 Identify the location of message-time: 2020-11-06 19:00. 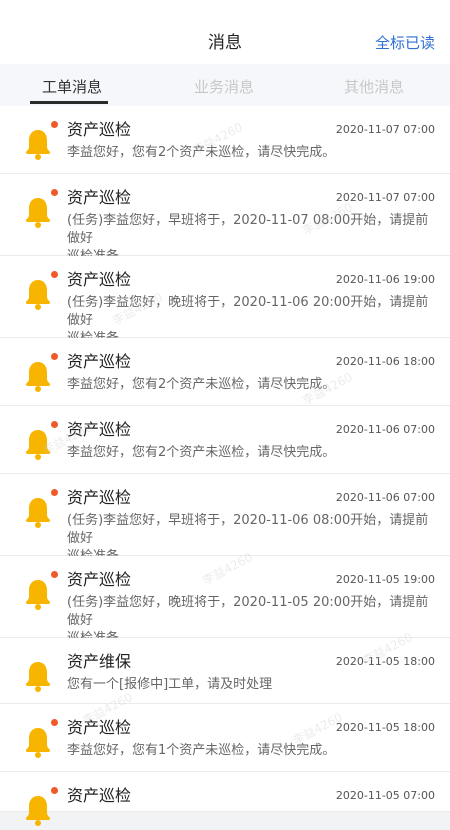
(385, 279).